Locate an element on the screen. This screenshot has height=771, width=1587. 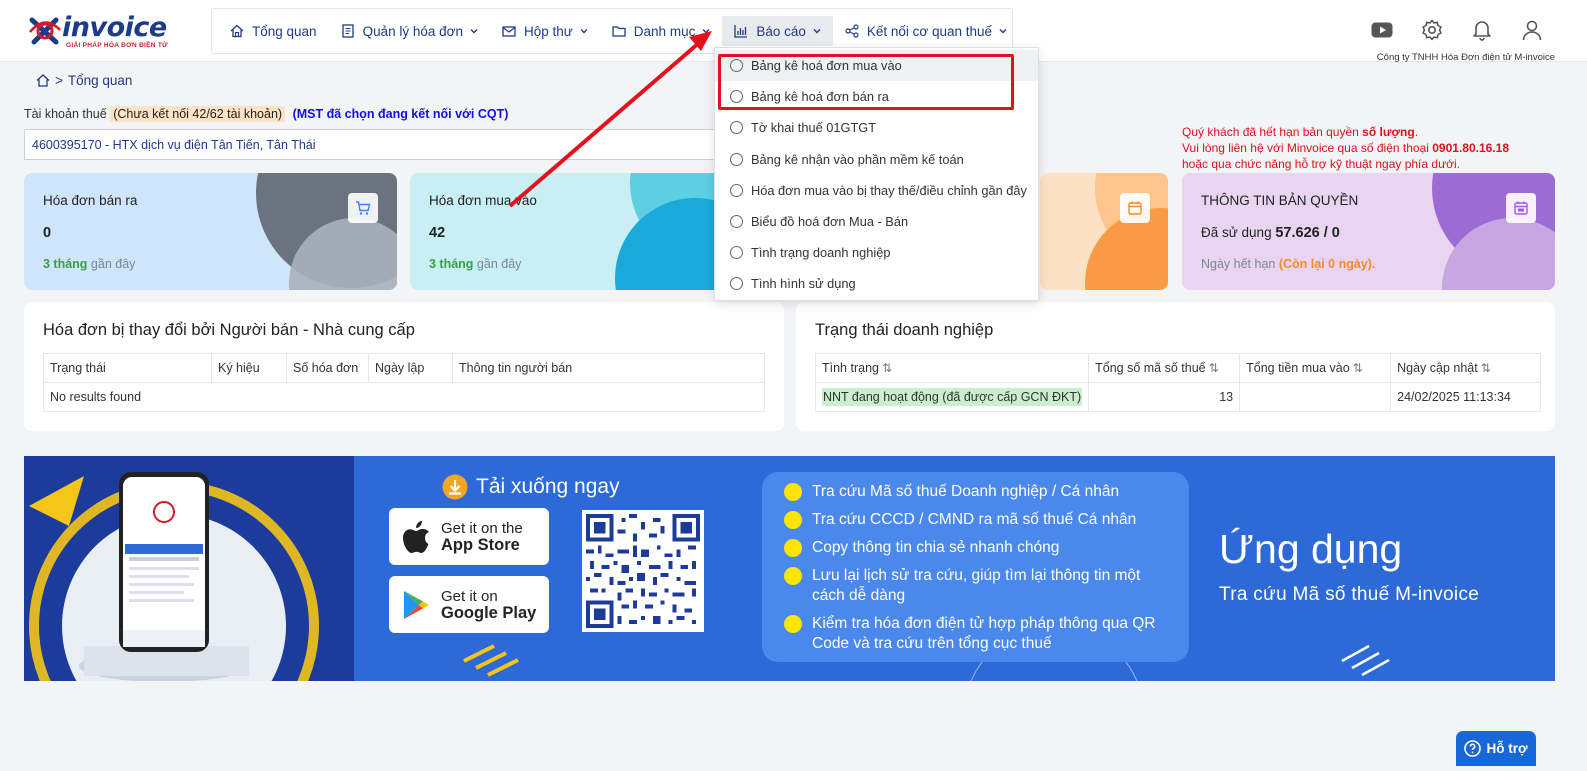
menu-item-vat-declaration: Tờ khai thuế 01GTGT is located at coordinates (876, 127).